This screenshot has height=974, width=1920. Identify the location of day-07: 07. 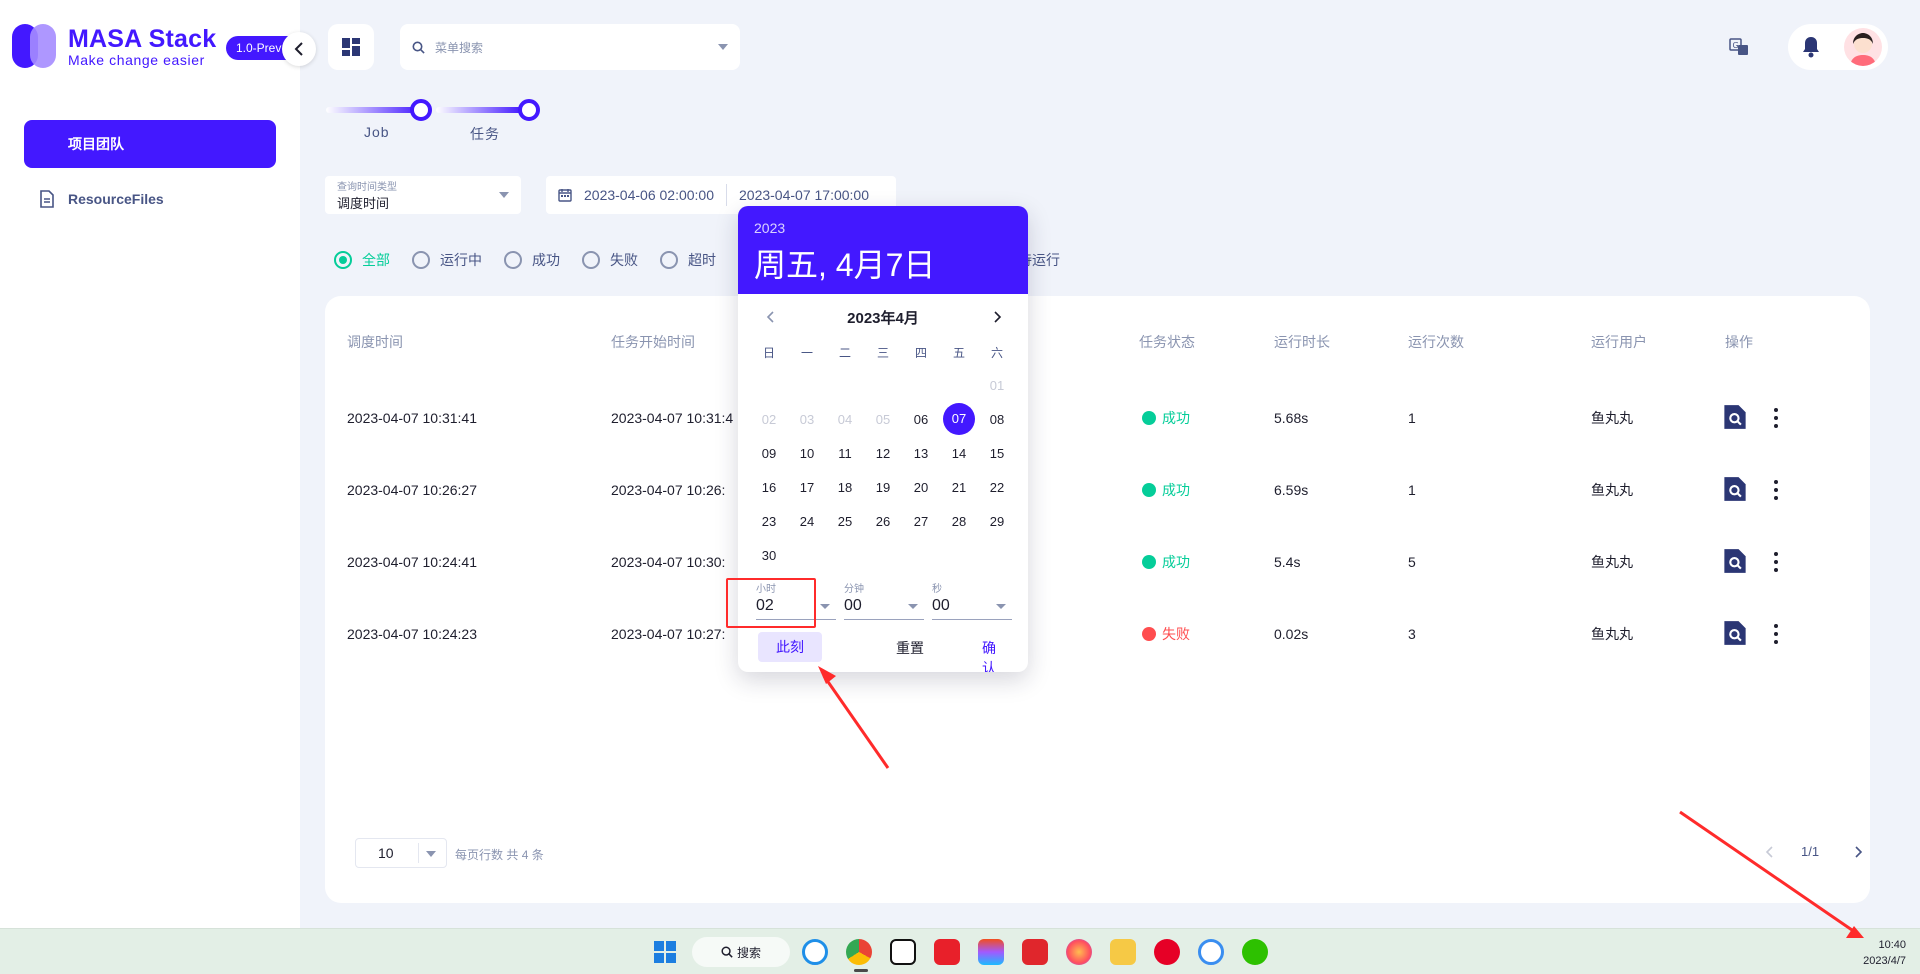
(959, 419).